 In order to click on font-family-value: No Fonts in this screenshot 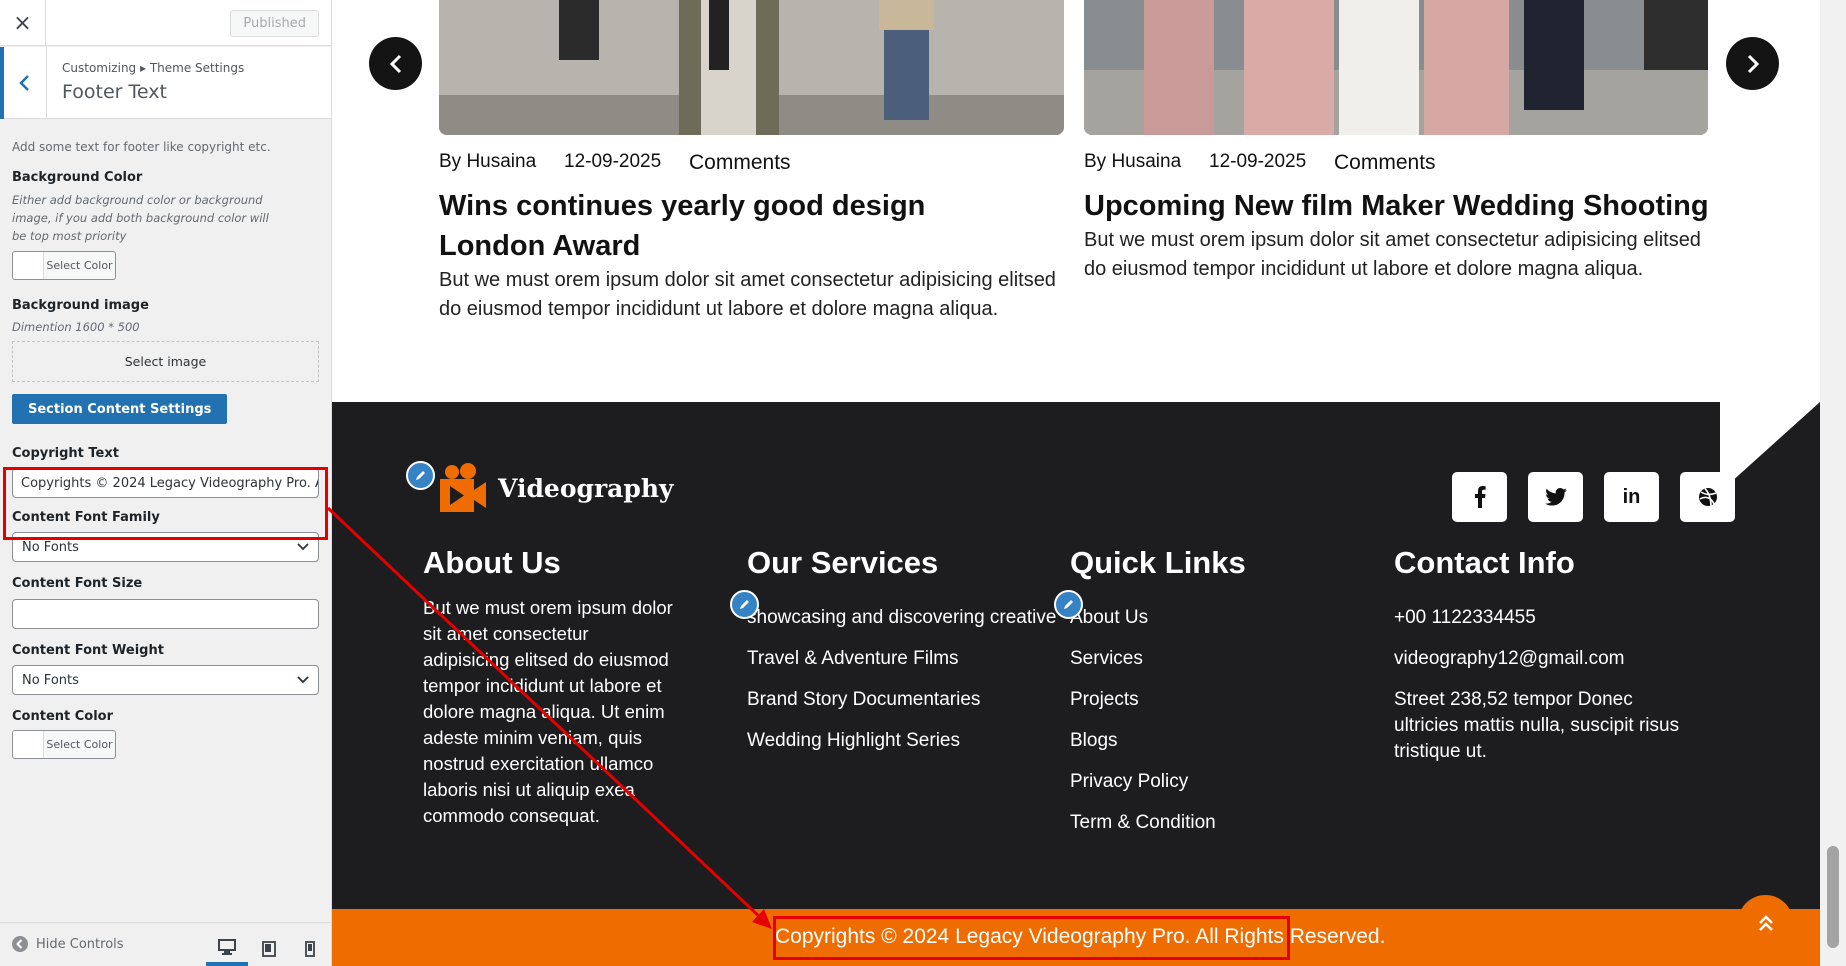, I will do `click(50, 547)`.